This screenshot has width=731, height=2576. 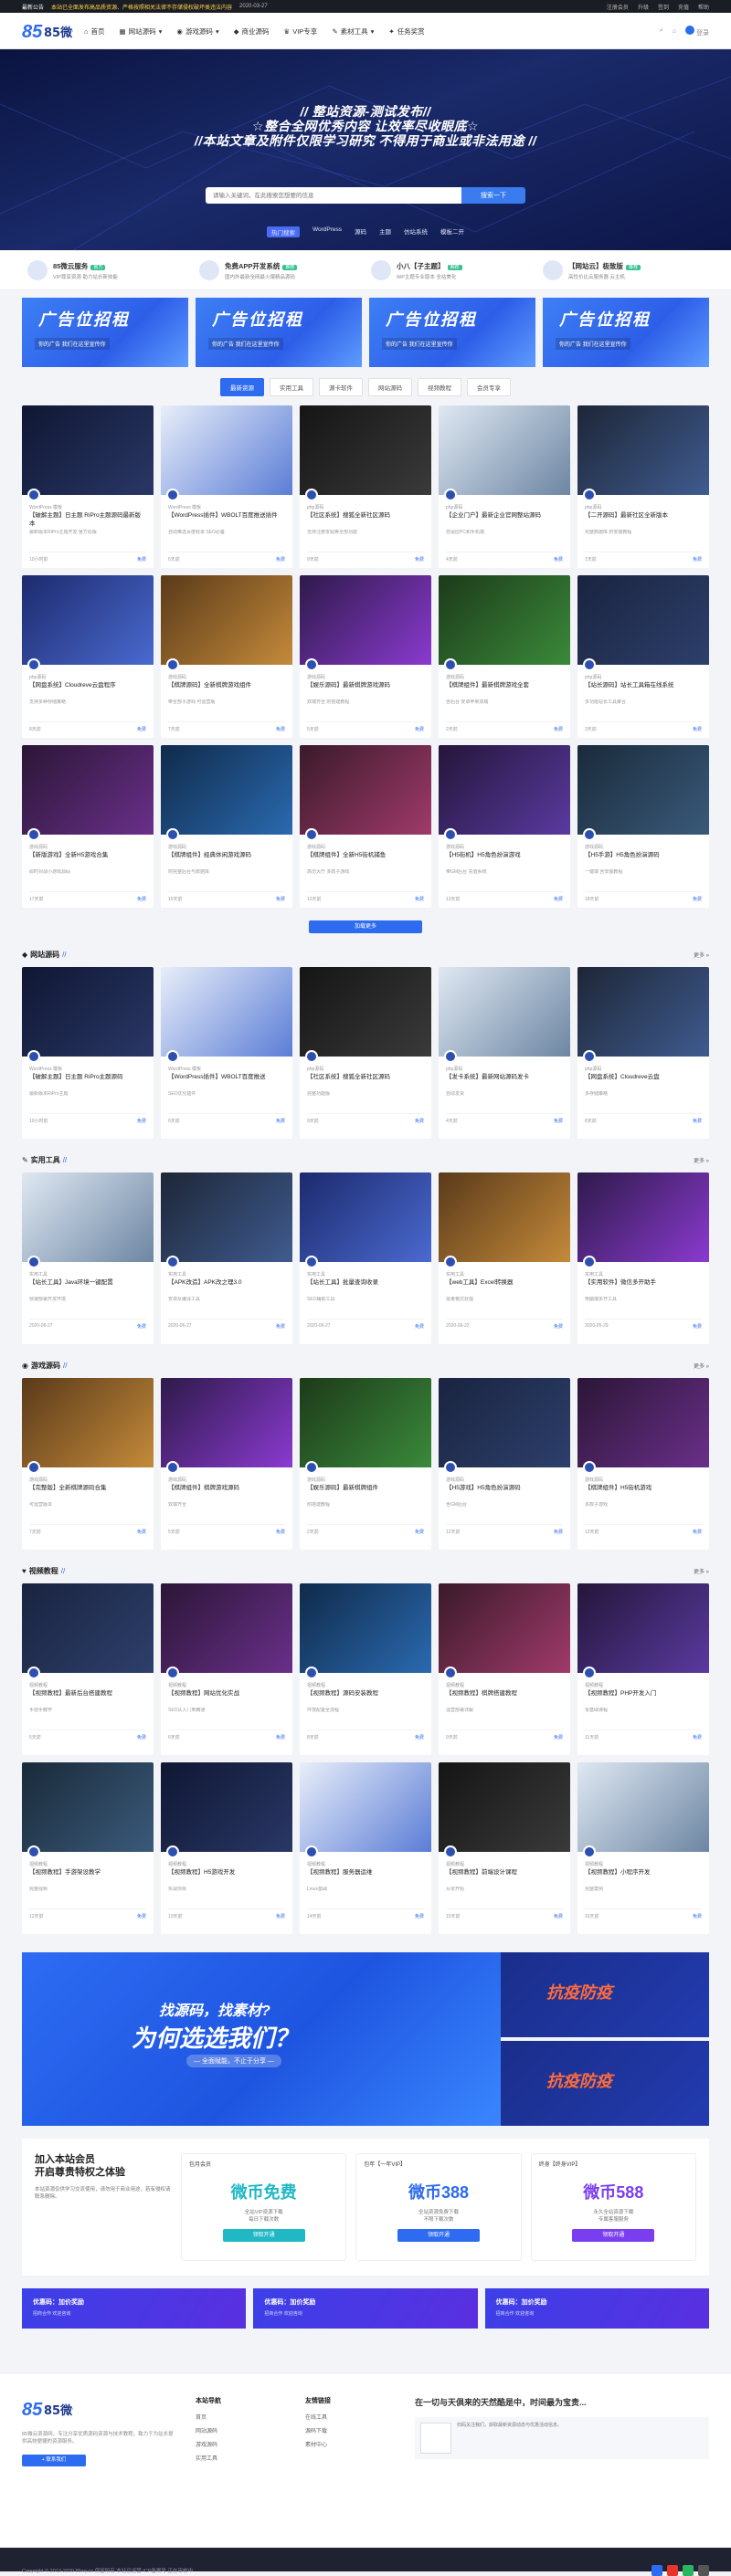 I want to click on card-title: 【H5街机】H5角色扮演游戏, so click(x=504, y=859).